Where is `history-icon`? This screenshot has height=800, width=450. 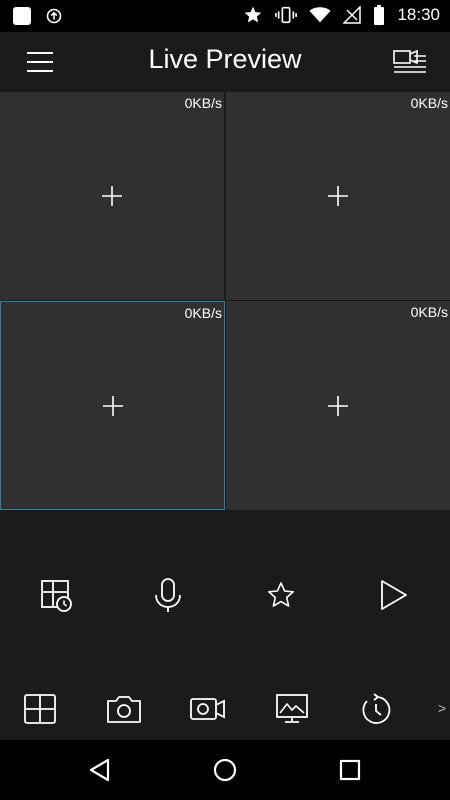 history-icon is located at coordinates (376, 708).